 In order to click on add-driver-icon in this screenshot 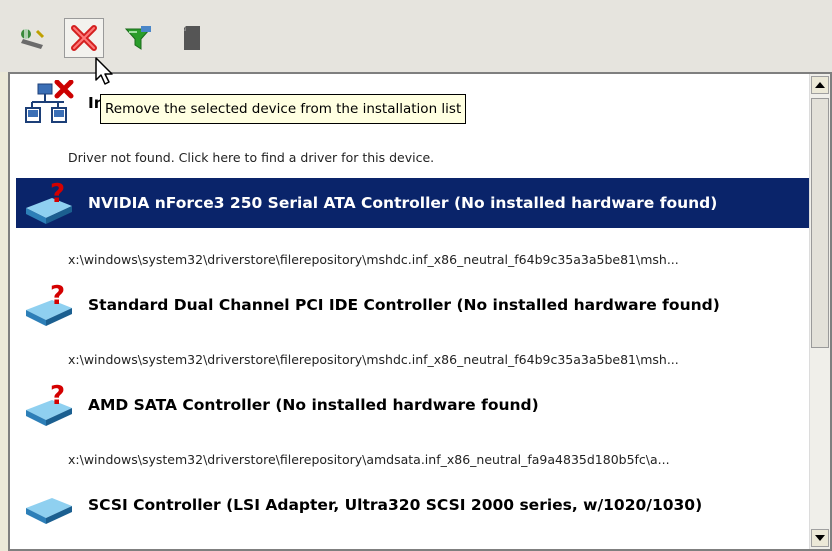, I will do `click(33, 39)`.